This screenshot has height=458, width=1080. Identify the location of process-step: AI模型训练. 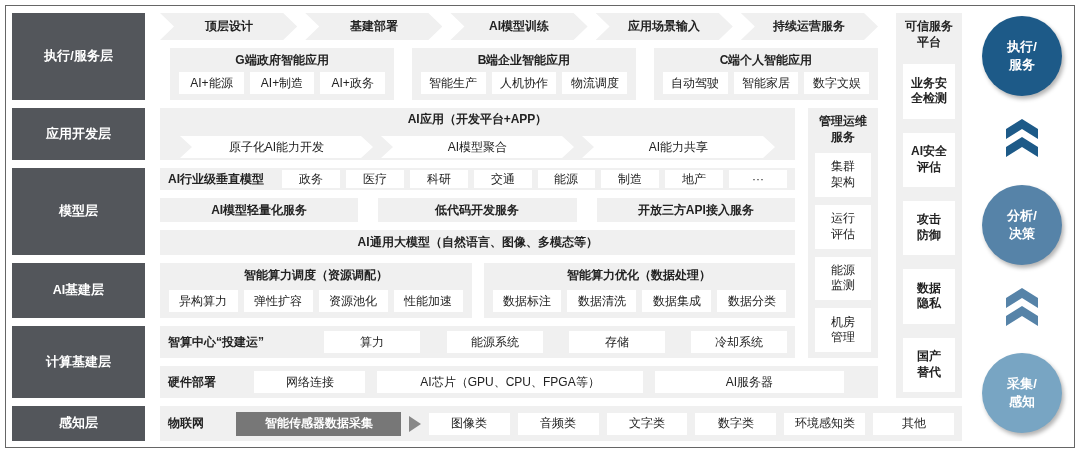
(519, 26).